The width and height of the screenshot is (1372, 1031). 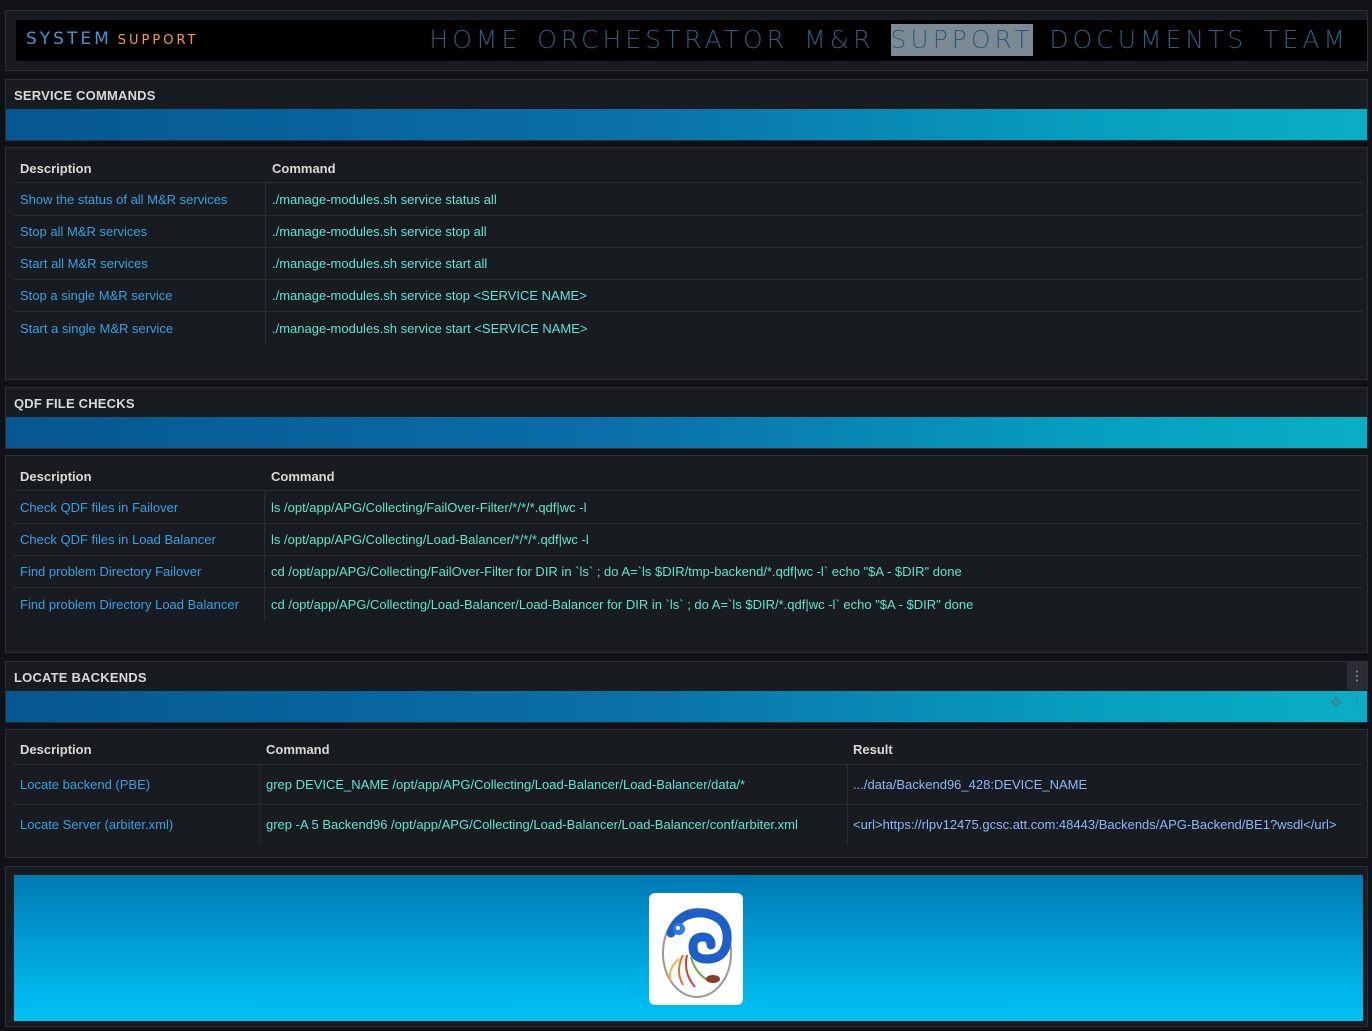 I want to click on row-description: Find problem Directory Failover, so click(x=110, y=571).